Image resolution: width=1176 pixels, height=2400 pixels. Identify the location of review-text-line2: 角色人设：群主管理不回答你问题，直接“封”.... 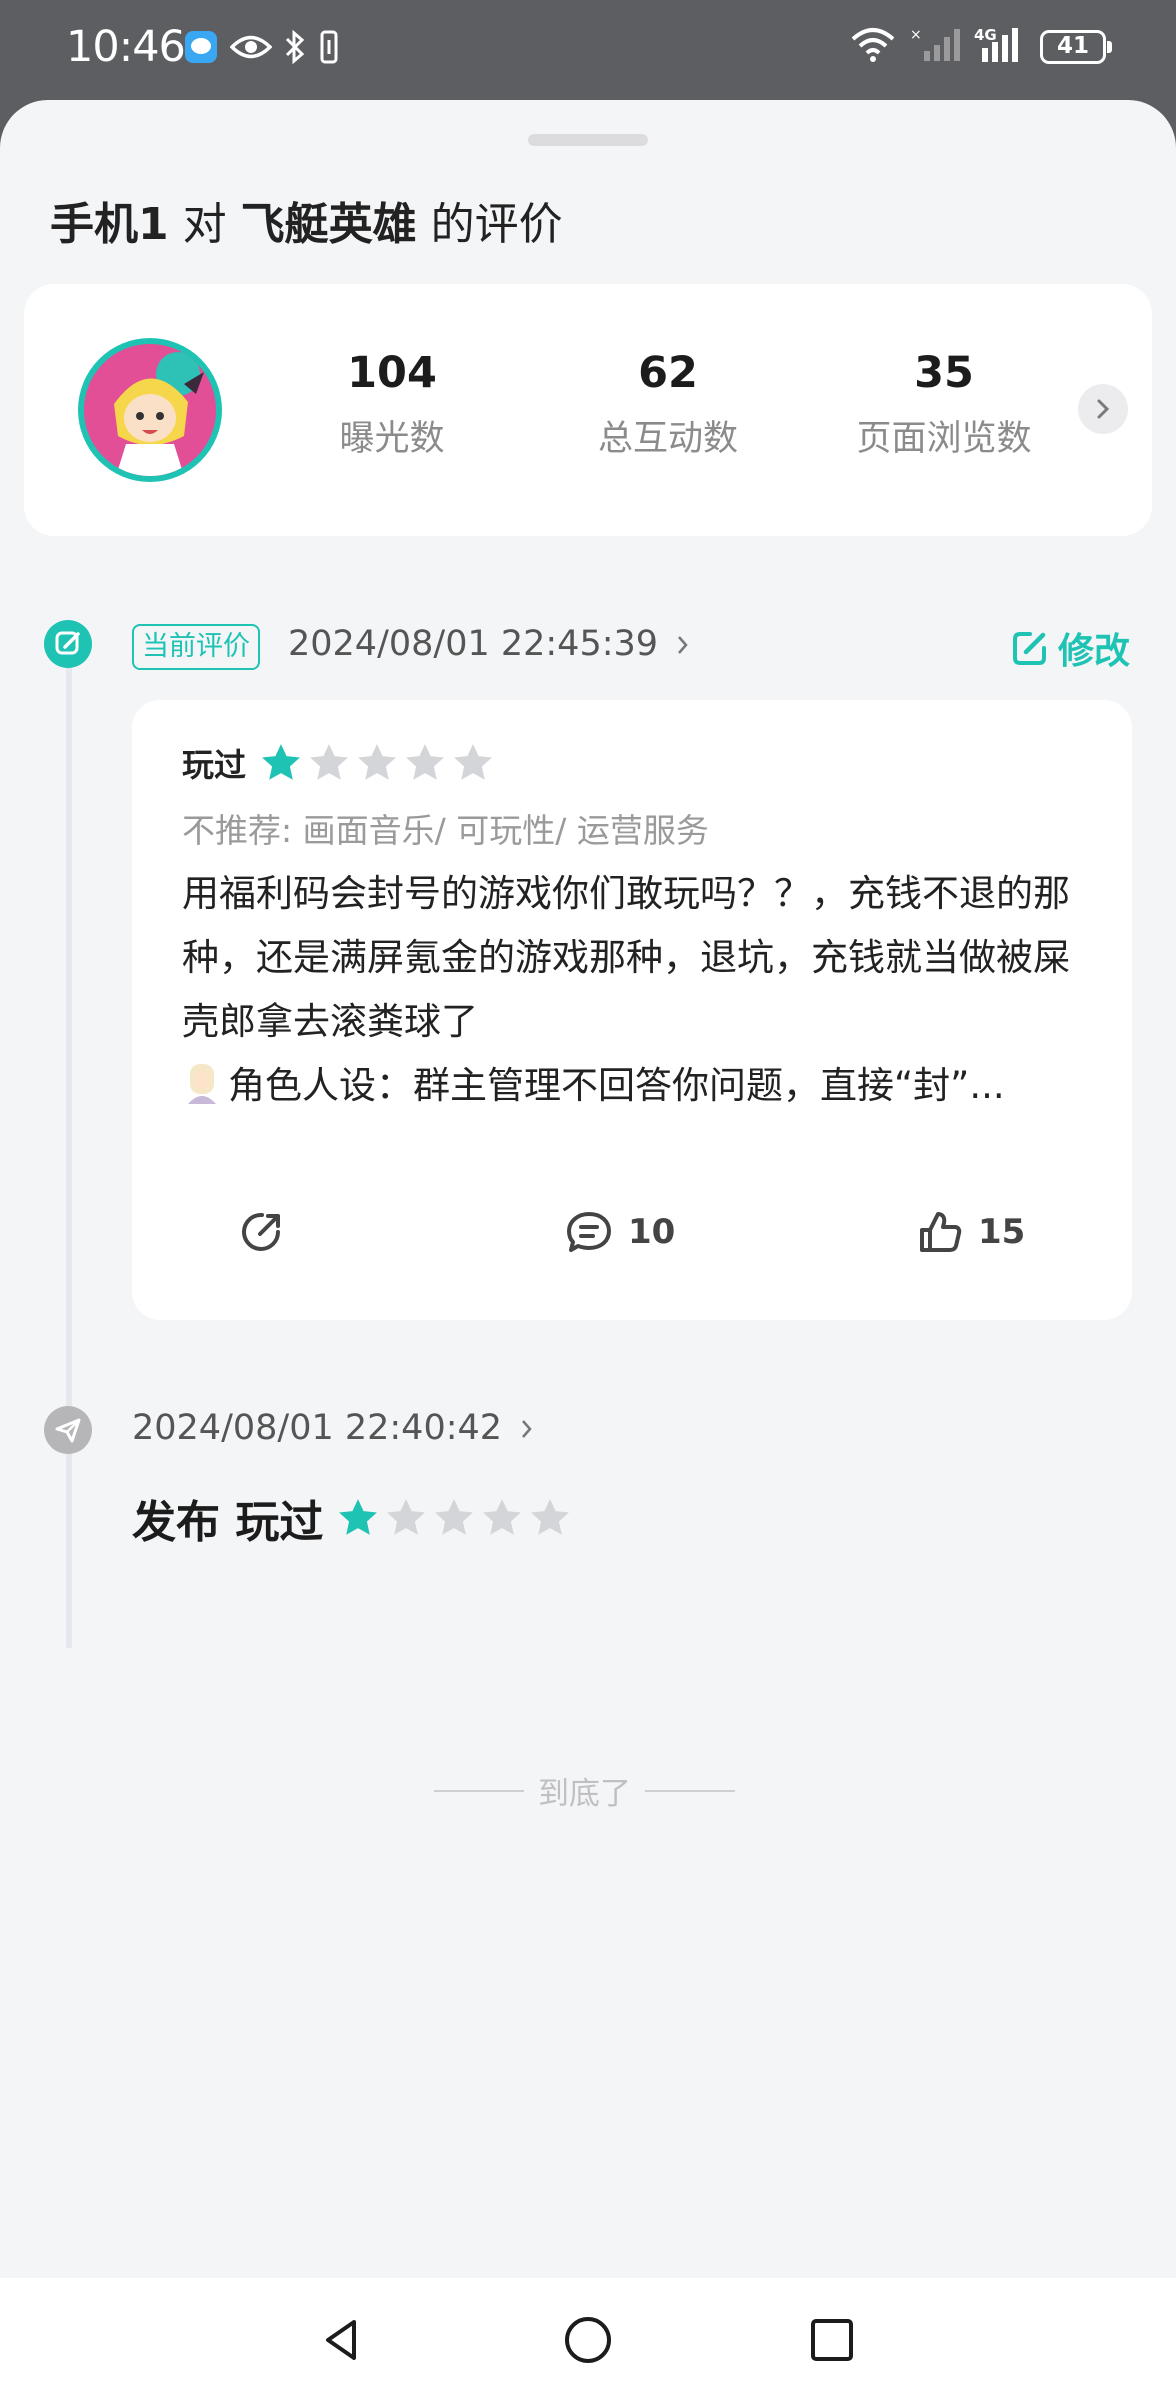
(616, 1085).